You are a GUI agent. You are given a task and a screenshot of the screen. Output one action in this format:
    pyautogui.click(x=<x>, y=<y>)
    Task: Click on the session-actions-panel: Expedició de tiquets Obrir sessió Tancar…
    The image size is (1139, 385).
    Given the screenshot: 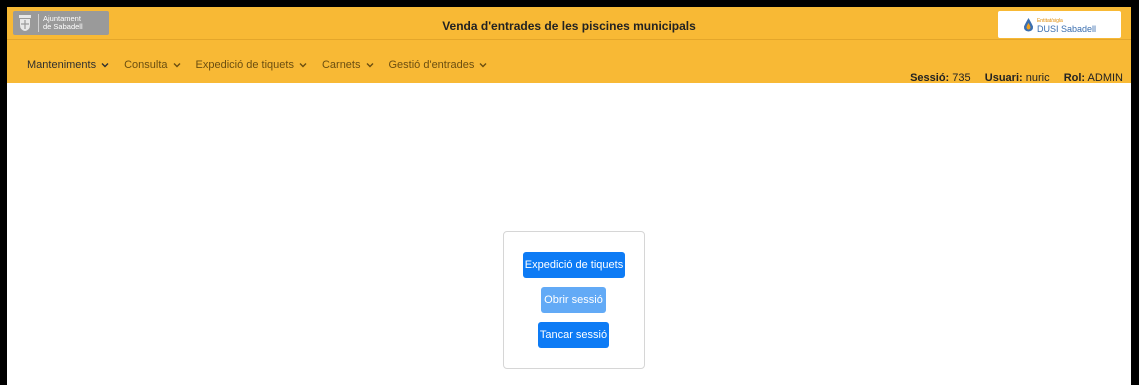 What is the action you would take?
    pyautogui.click(x=574, y=300)
    